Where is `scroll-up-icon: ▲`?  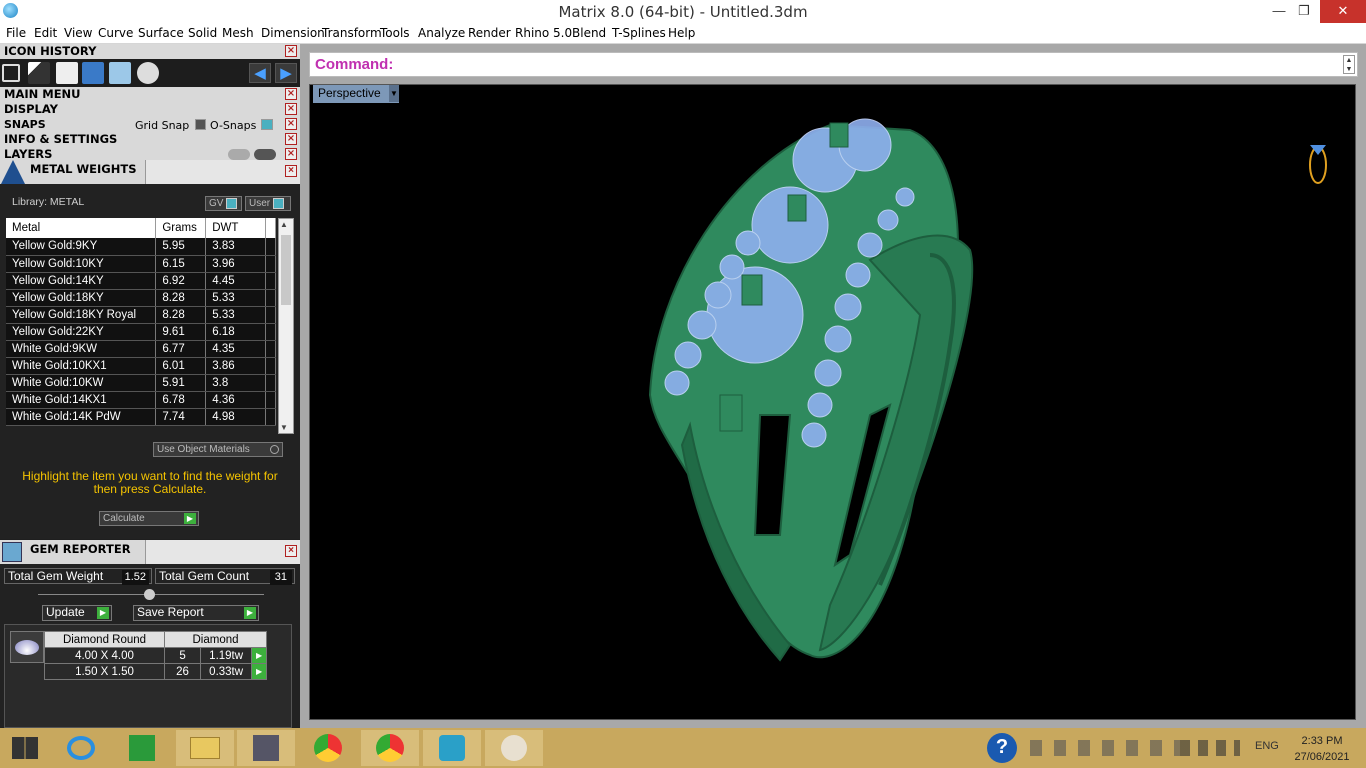
scroll-up-icon: ▲ is located at coordinates (284, 224).